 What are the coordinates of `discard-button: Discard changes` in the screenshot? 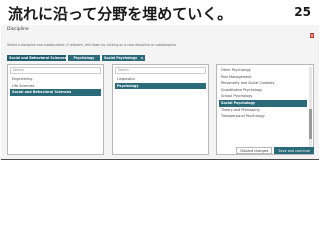 It's located at (254, 150).